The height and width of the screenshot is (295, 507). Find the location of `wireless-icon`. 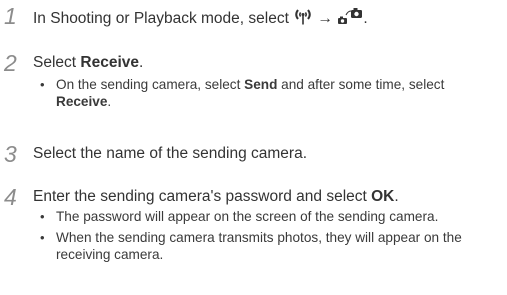

wireless-icon is located at coordinates (303, 18).